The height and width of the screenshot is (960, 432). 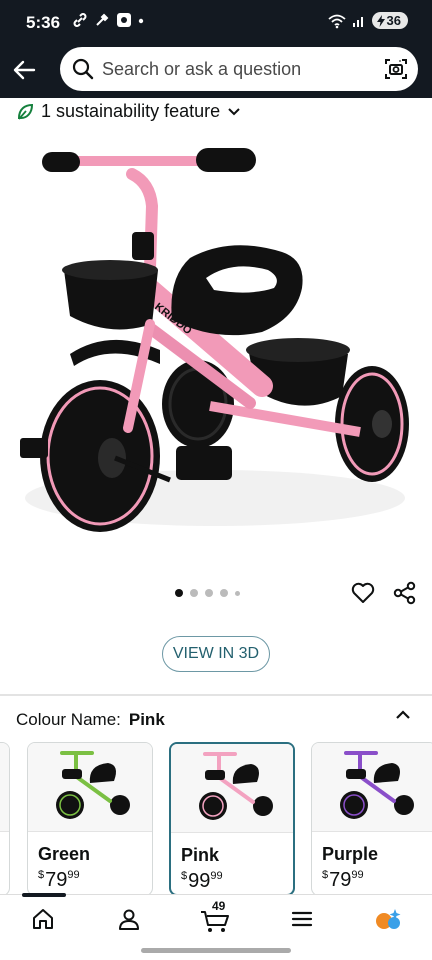 I want to click on colour-name-row: Colour Name: Pink, so click(x=90, y=720).